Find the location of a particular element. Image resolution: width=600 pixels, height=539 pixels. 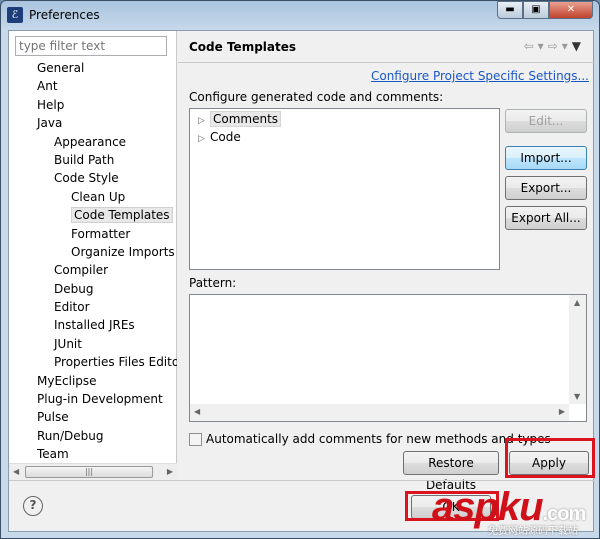

template-node-code: ▷ Code is located at coordinates (219, 137).